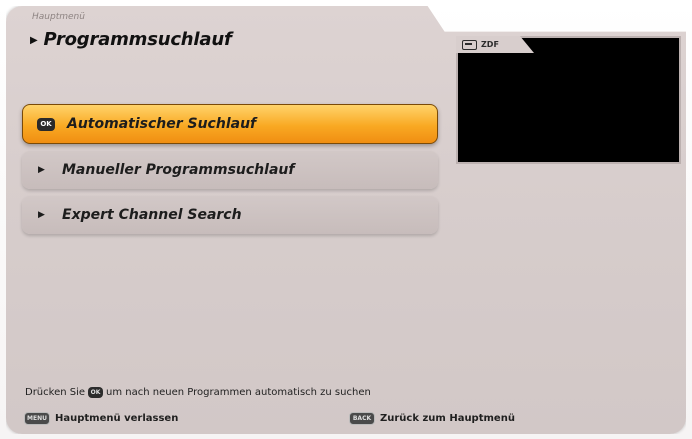 Image resolution: width=692 pixels, height=439 pixels. I want to click on menu-item-automatic-search: OK Automatischer Suchlauf, so click(230, 124).